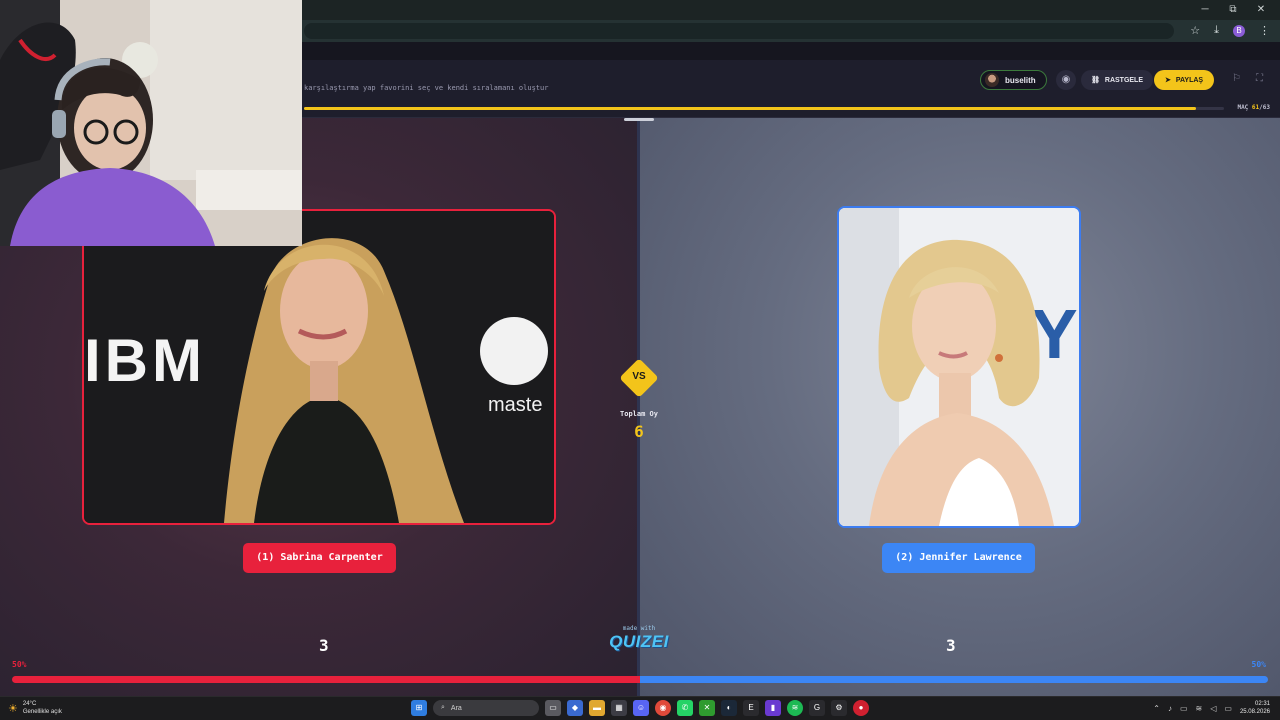 The height and width of the screenshot is (720, 1280). What do you see at coordinates (1230, 30) in the screenshot?
I see `browser-actions: ☆ ⤓ B ⋮` at bounding box center [1230, 30].